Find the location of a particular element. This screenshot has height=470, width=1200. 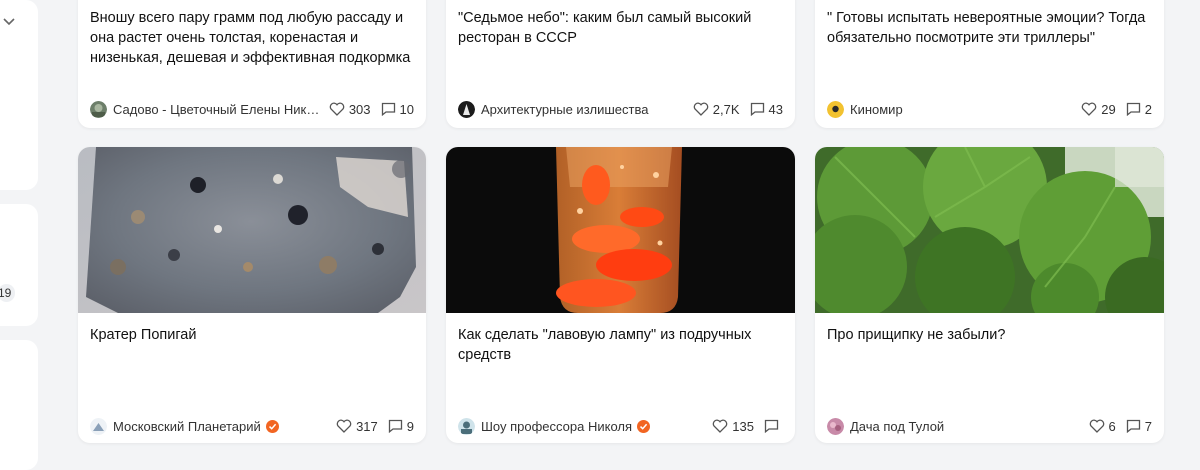

comment-count: 2 is located at coordinates (1148, 109).